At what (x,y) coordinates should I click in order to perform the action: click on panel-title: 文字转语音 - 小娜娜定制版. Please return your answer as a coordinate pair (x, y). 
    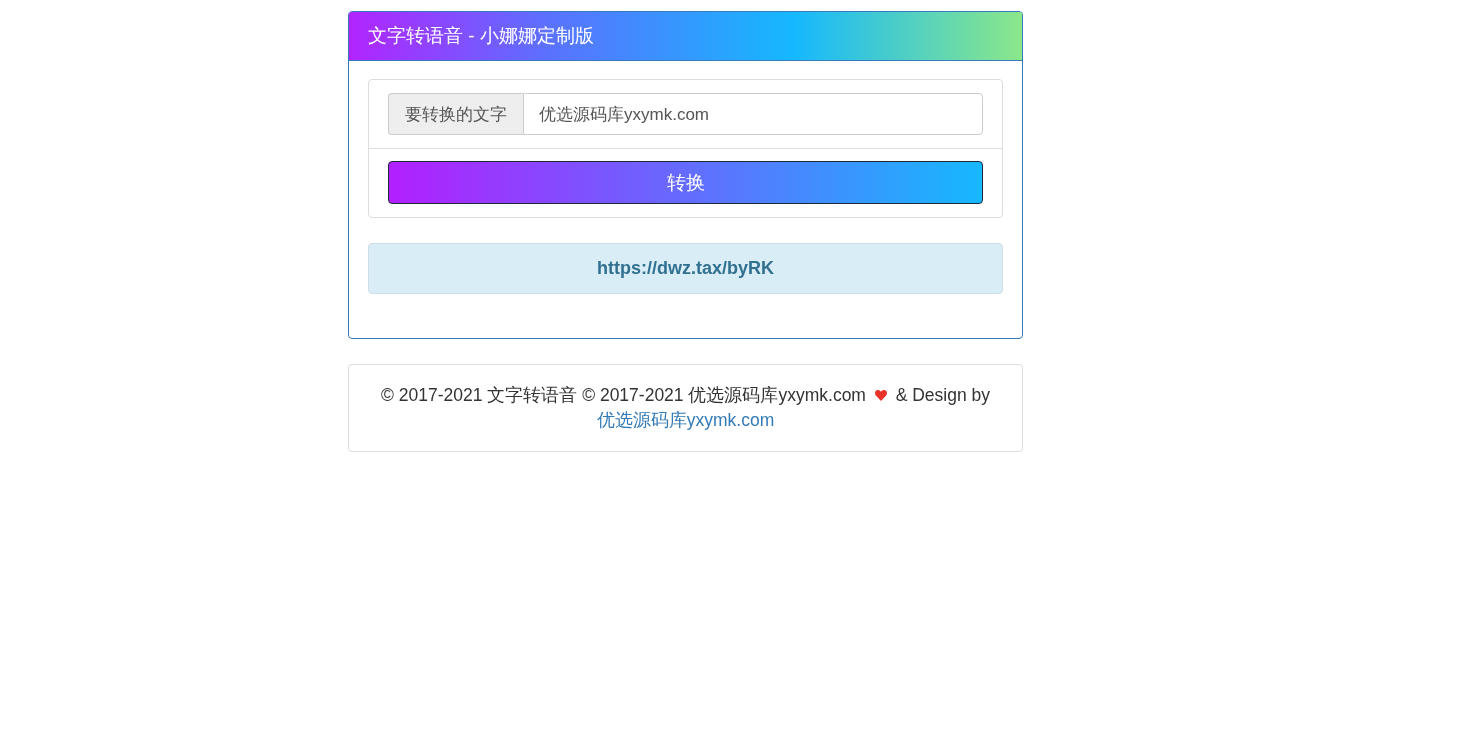
    Looking at the image, I should click on (481, 36).